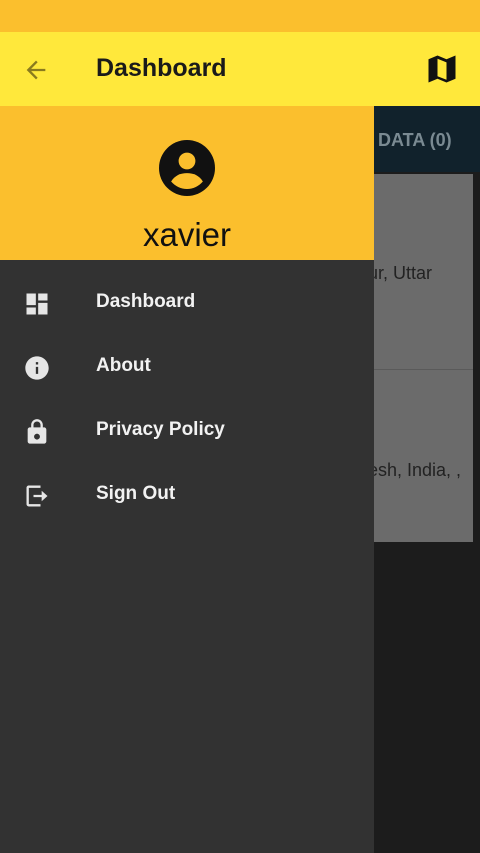 The image size is (480, 853). What do you see at coordinates (415, 470) in the screenshot?
I see `card-location-text: esh, India, ,` at bounding box center [415, 470].